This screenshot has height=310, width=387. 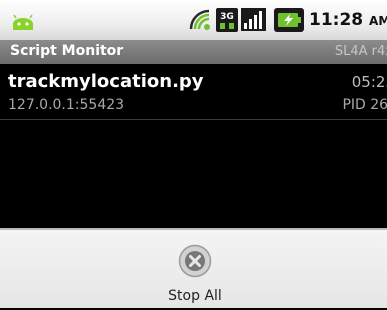 I want to click on stop-all-label: Stop All, so click(x=195, y=296).